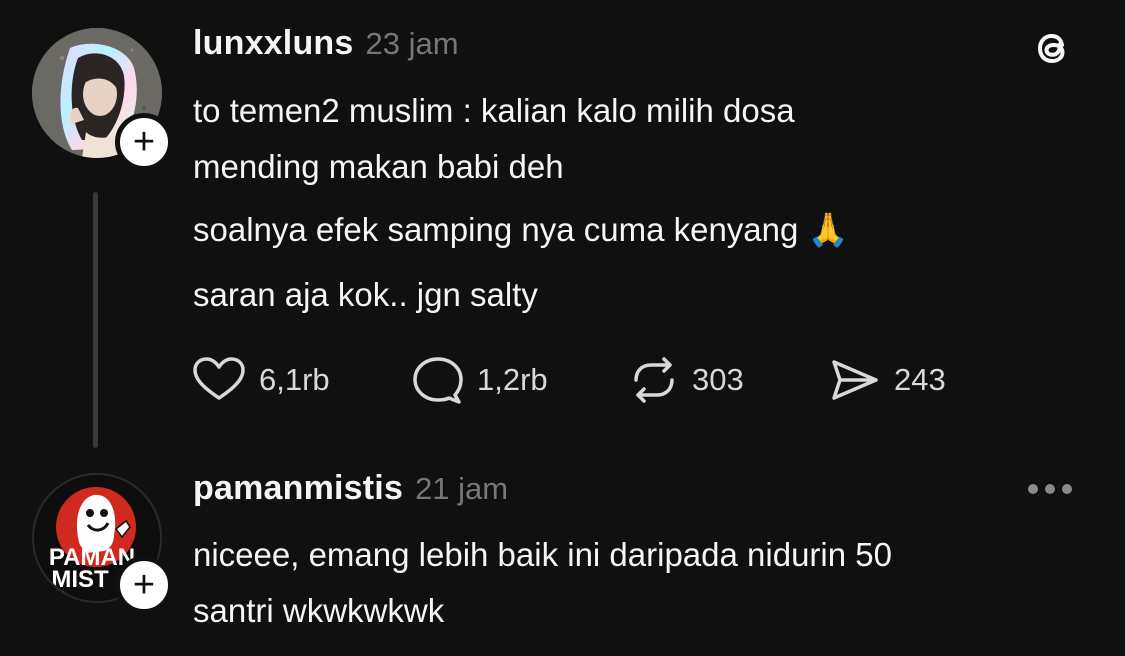 This screenshot has width=1125, height=656. I want to click on post-header: lunxxluns 23 jam, so click(326, 43).